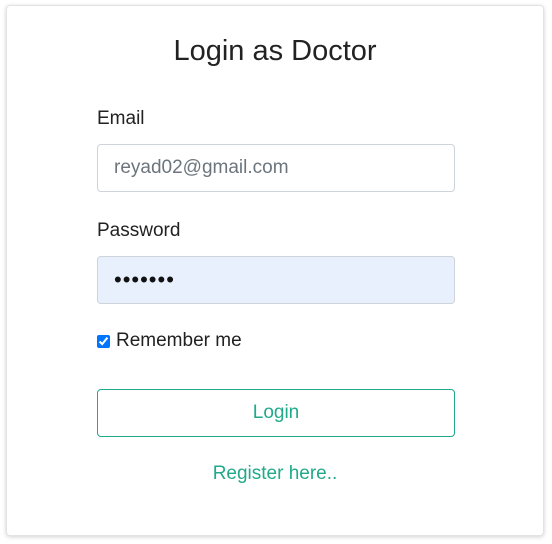 The width and height of the screenshot is (552, 544). I want to click on login-button: Login, so click(276, 413).